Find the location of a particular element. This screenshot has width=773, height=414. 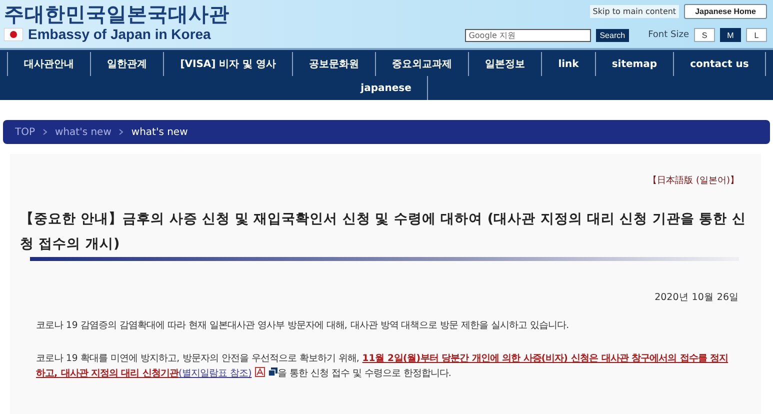

font-size-button: M is located at coordinates (730, 35).